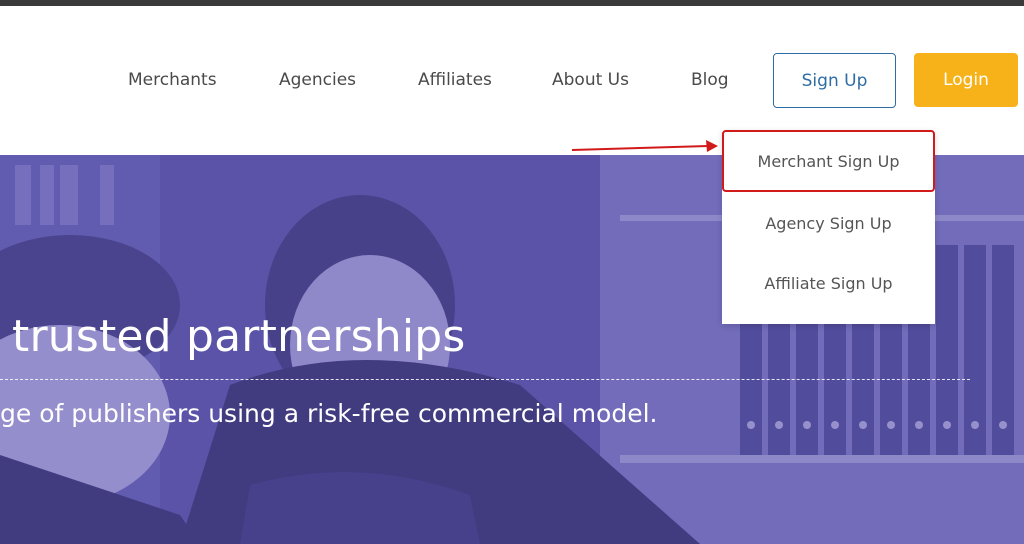 This screenshot has width=1024, height=544. Describe the element at coordinates (590, 80) in the screenshot. I see `nav-about-us: About Us` at that location.